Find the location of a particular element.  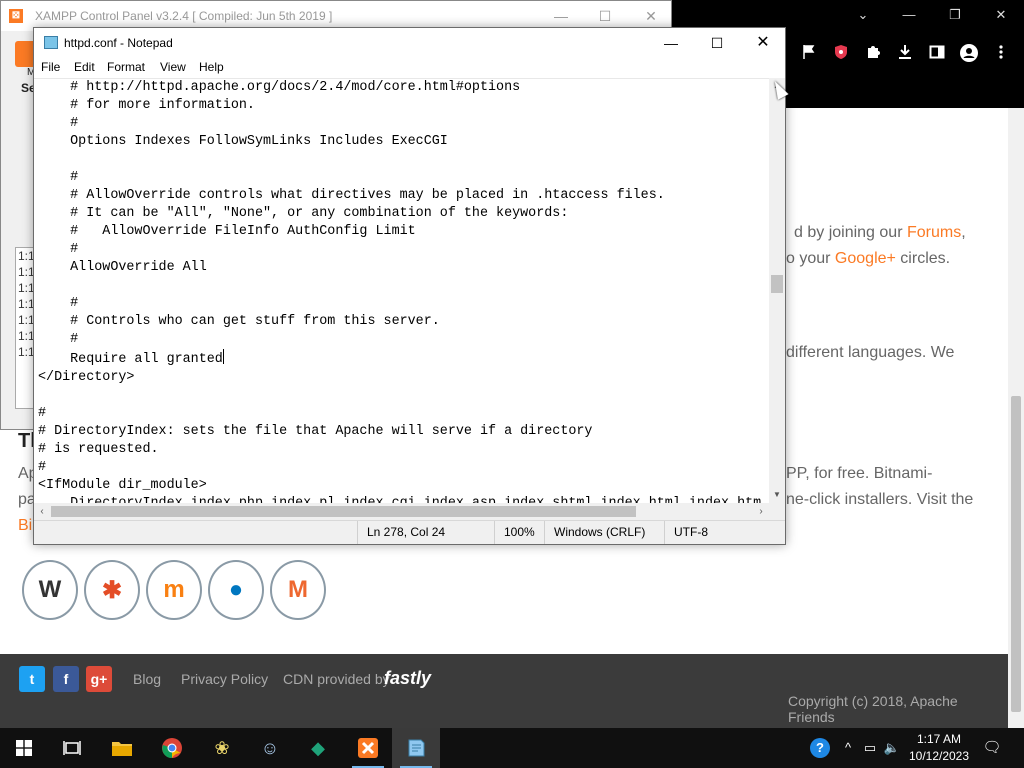

twitter-icon: t is located at coordinates (32, 679).